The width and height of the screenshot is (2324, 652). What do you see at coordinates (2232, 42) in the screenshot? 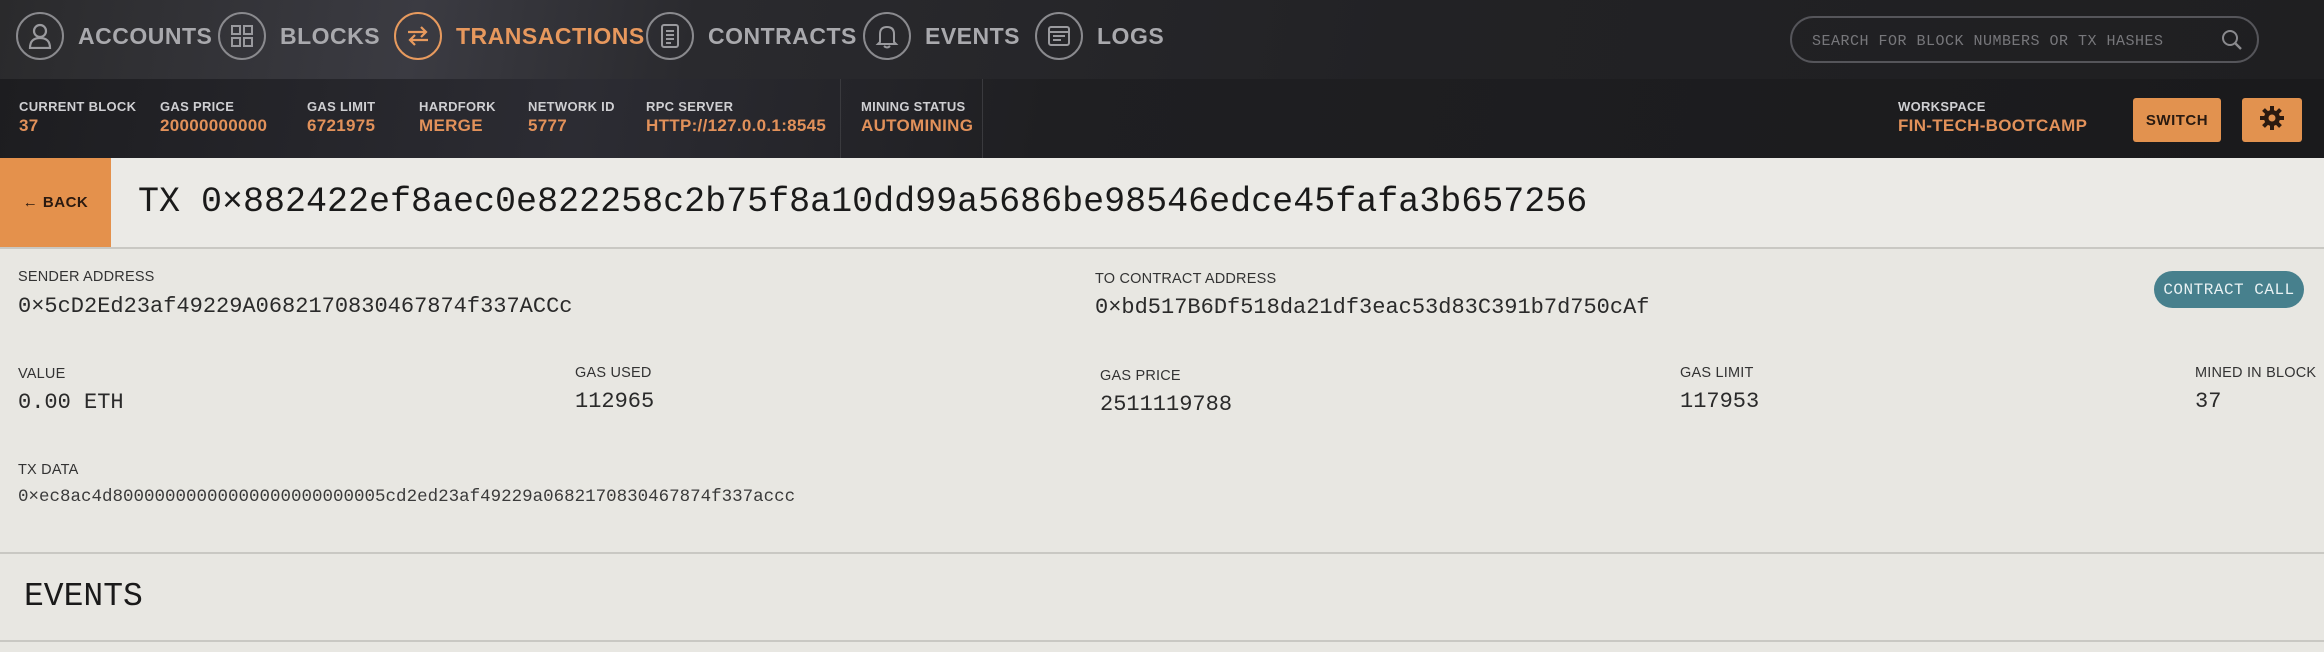
I see `search-icon` at bounding box center [2232, 42].